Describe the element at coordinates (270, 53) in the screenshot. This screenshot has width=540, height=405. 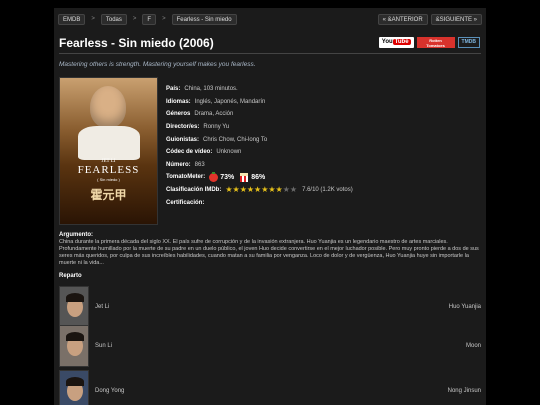
I see `title-divider` at that location.